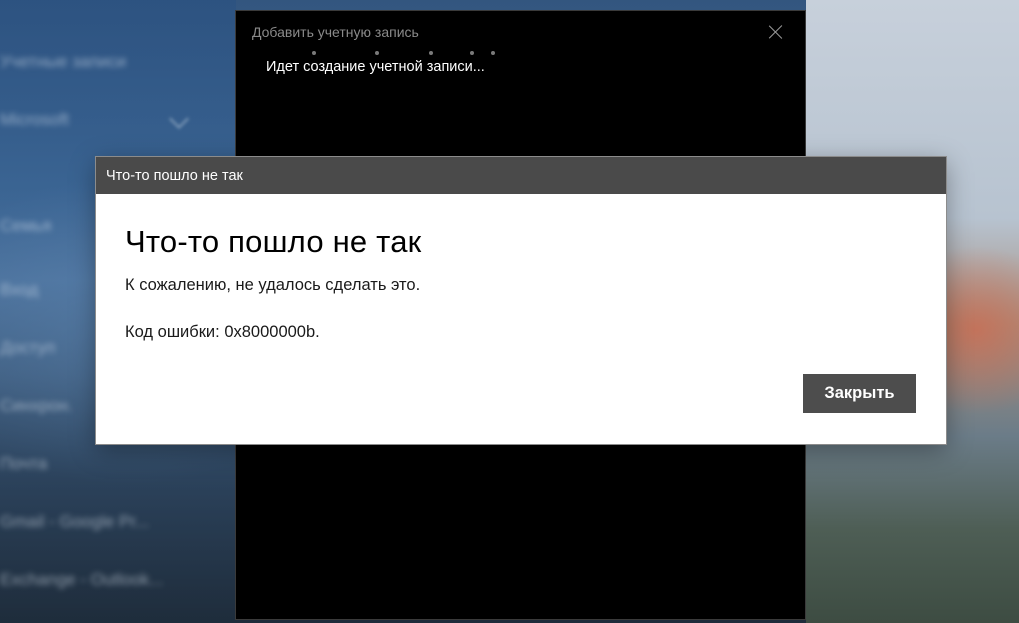  What do you see at coordinates (273, 285) in the screenshot?
I see `error-message: К сожалению, не удалось сделать это.` at bounding box center [273, 285].